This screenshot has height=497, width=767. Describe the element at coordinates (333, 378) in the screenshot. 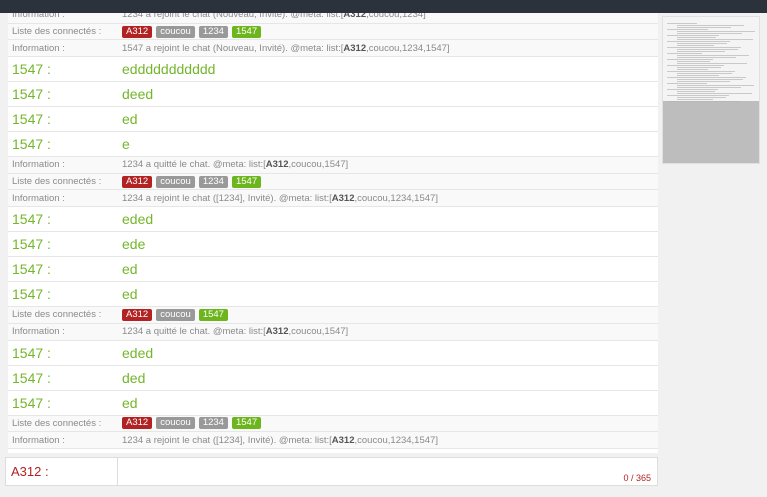

I see `chat-message: 1547 : ded` at that location.